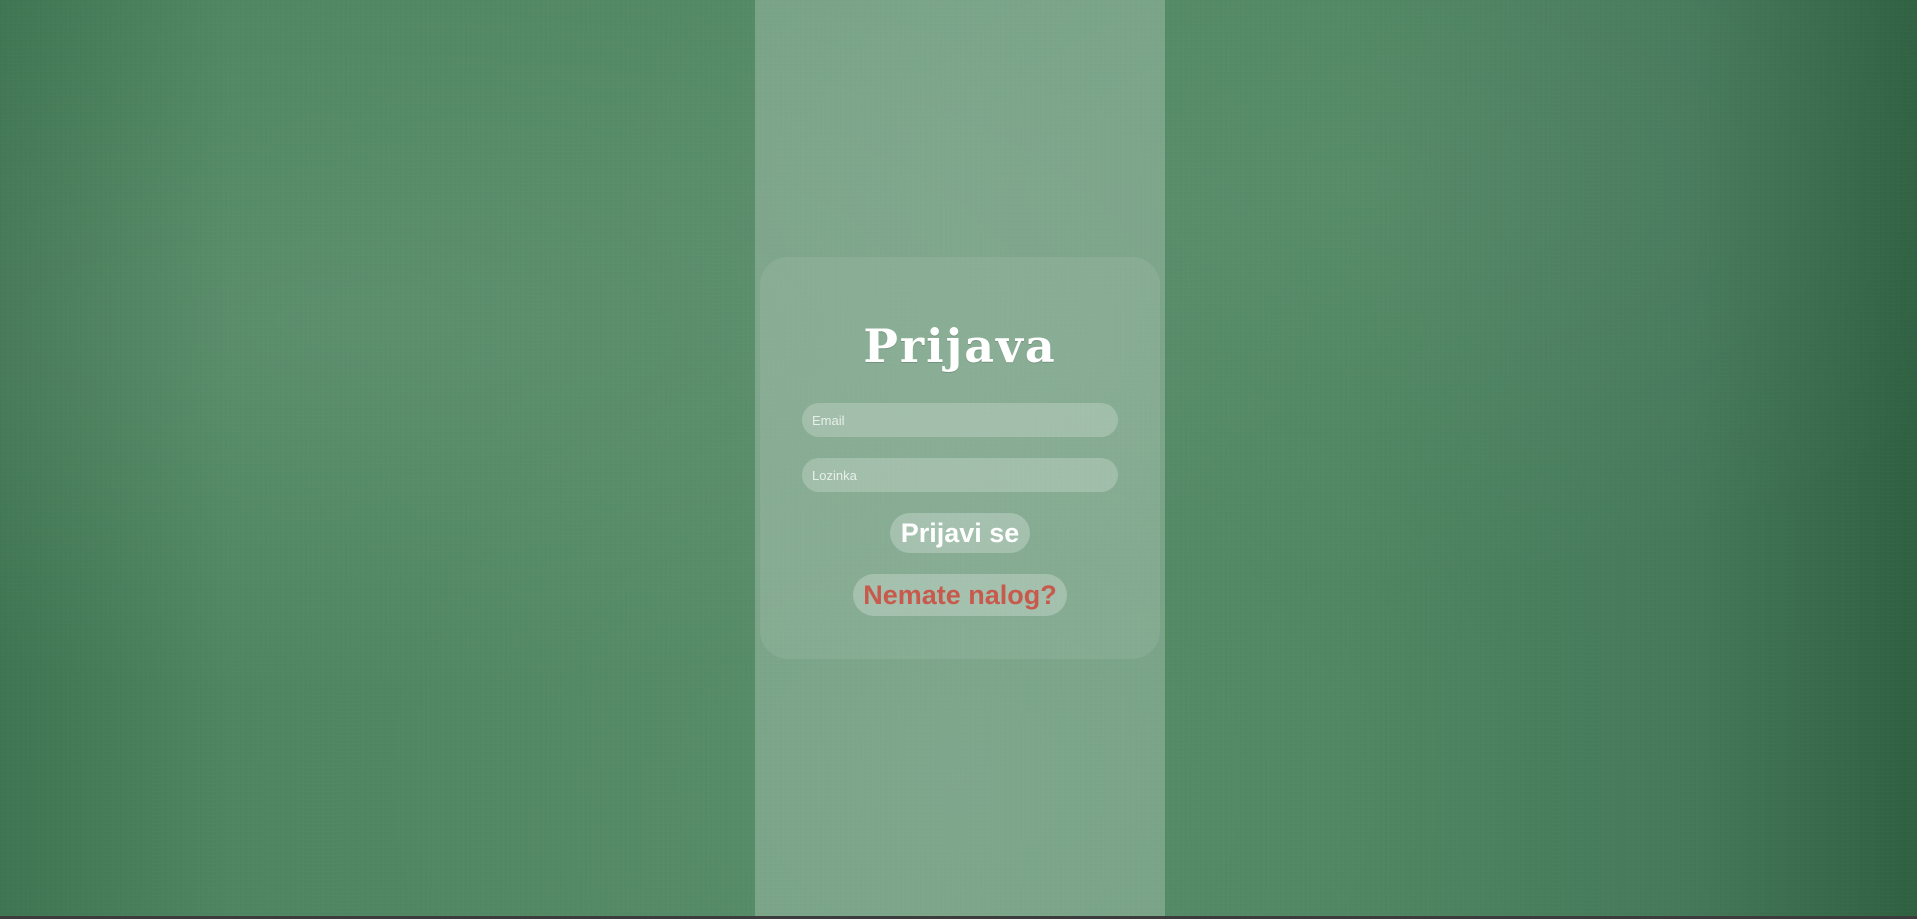  What do you see at coordinates (960, 420) in the screenshot?
I see `email-input` at bounding box center [960, 420].